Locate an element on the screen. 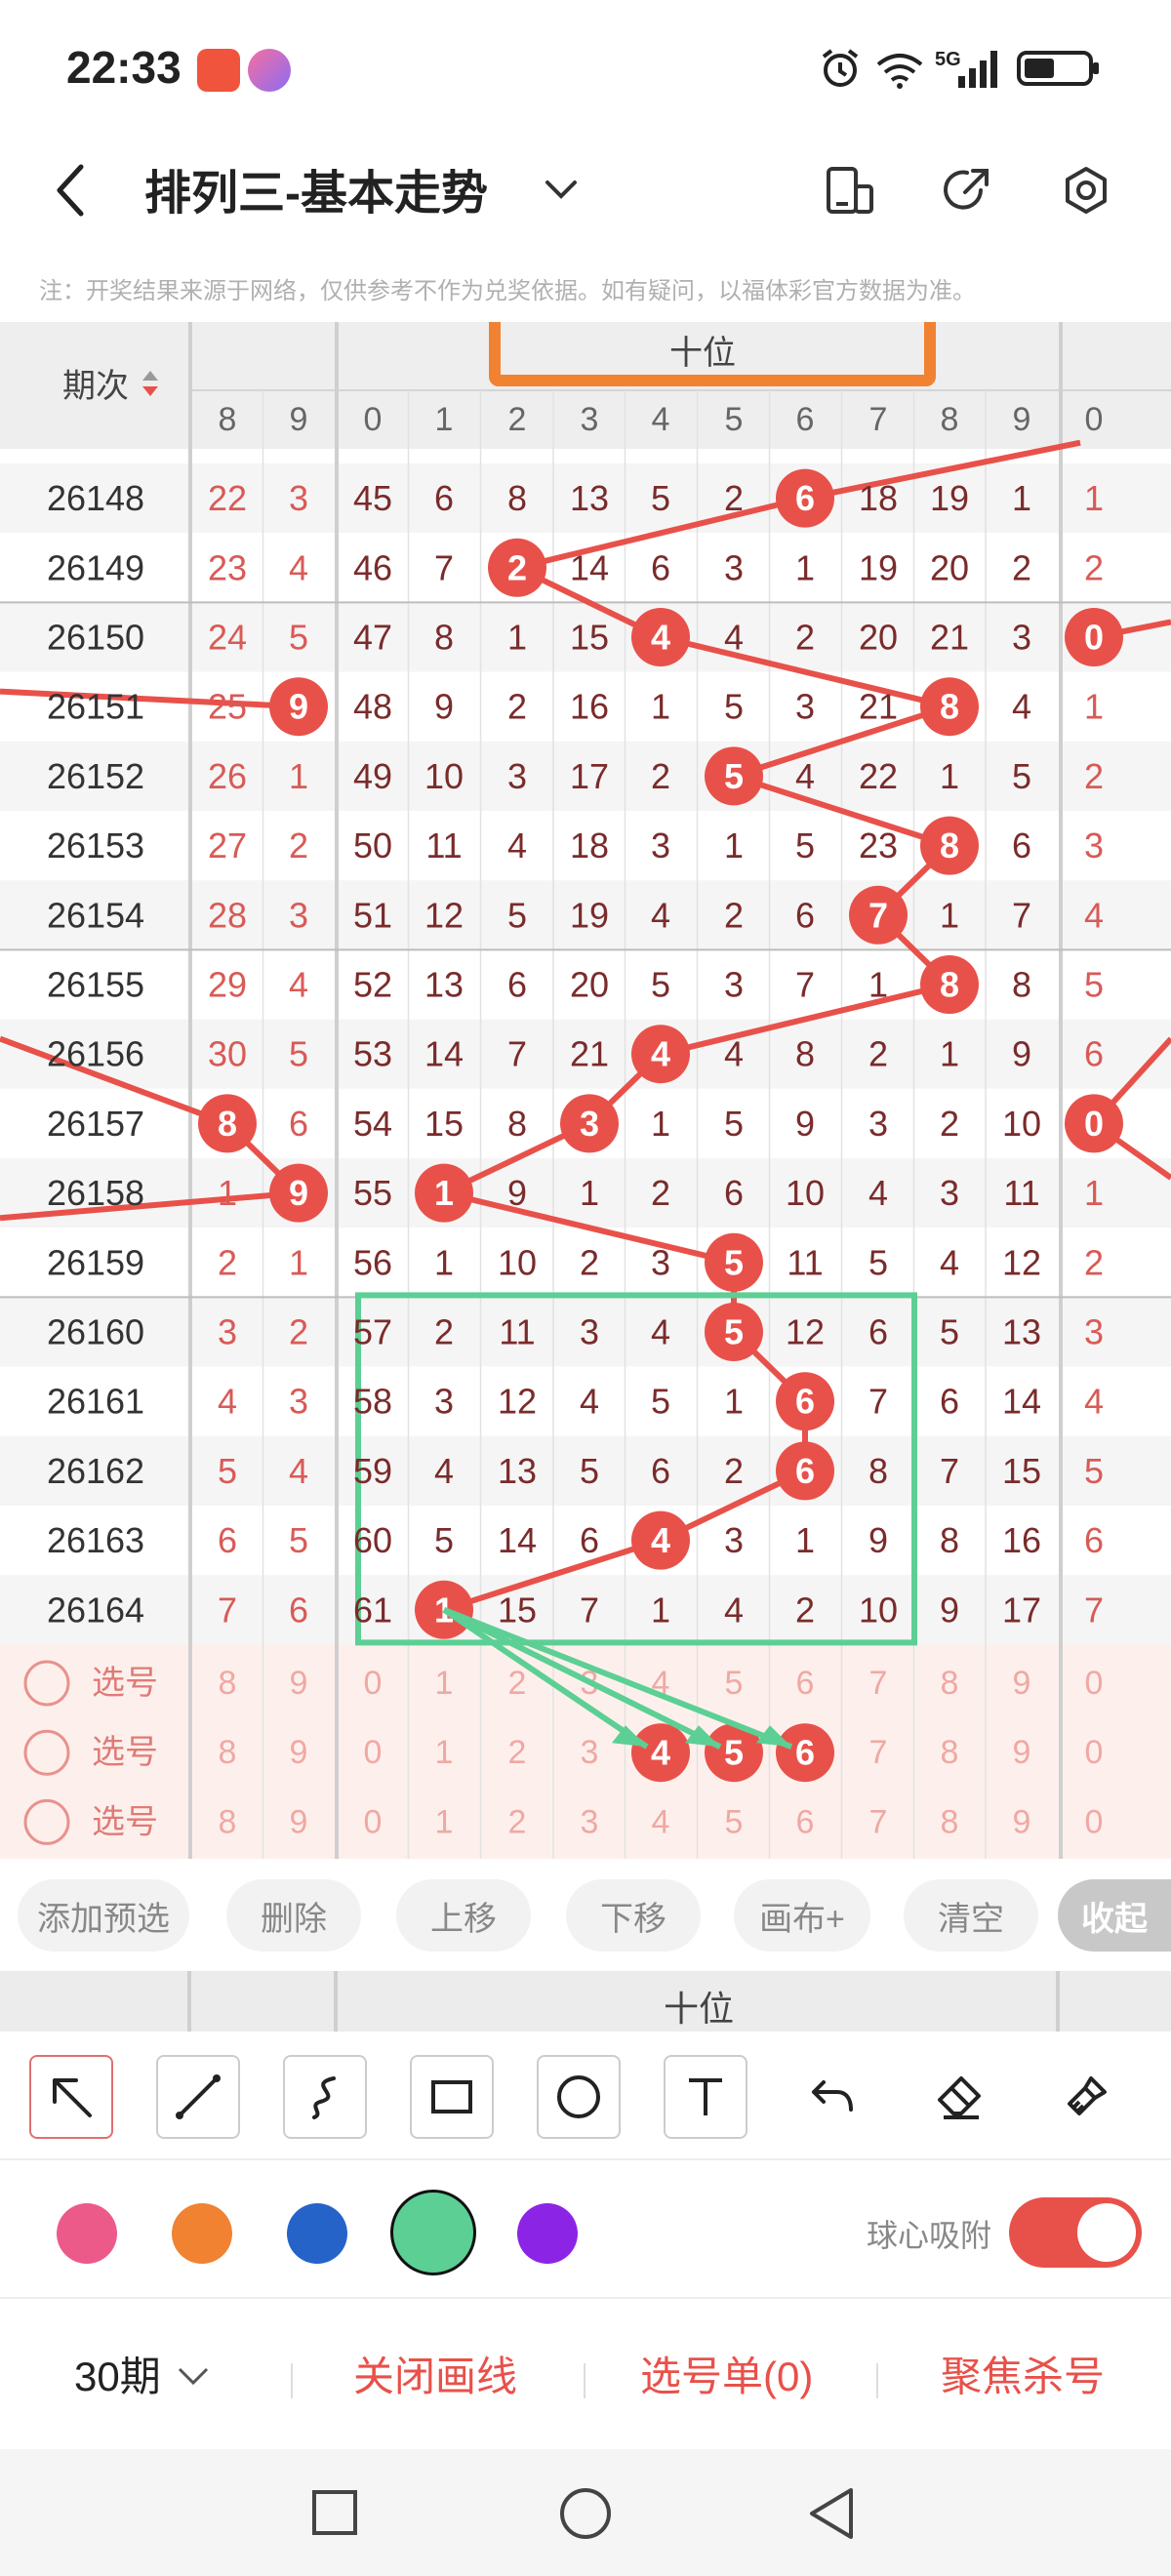 The height and width of the screenshot is (2576, 1171). close-drawing-button: 关闭画线 is located at coordinates (435, 2373).